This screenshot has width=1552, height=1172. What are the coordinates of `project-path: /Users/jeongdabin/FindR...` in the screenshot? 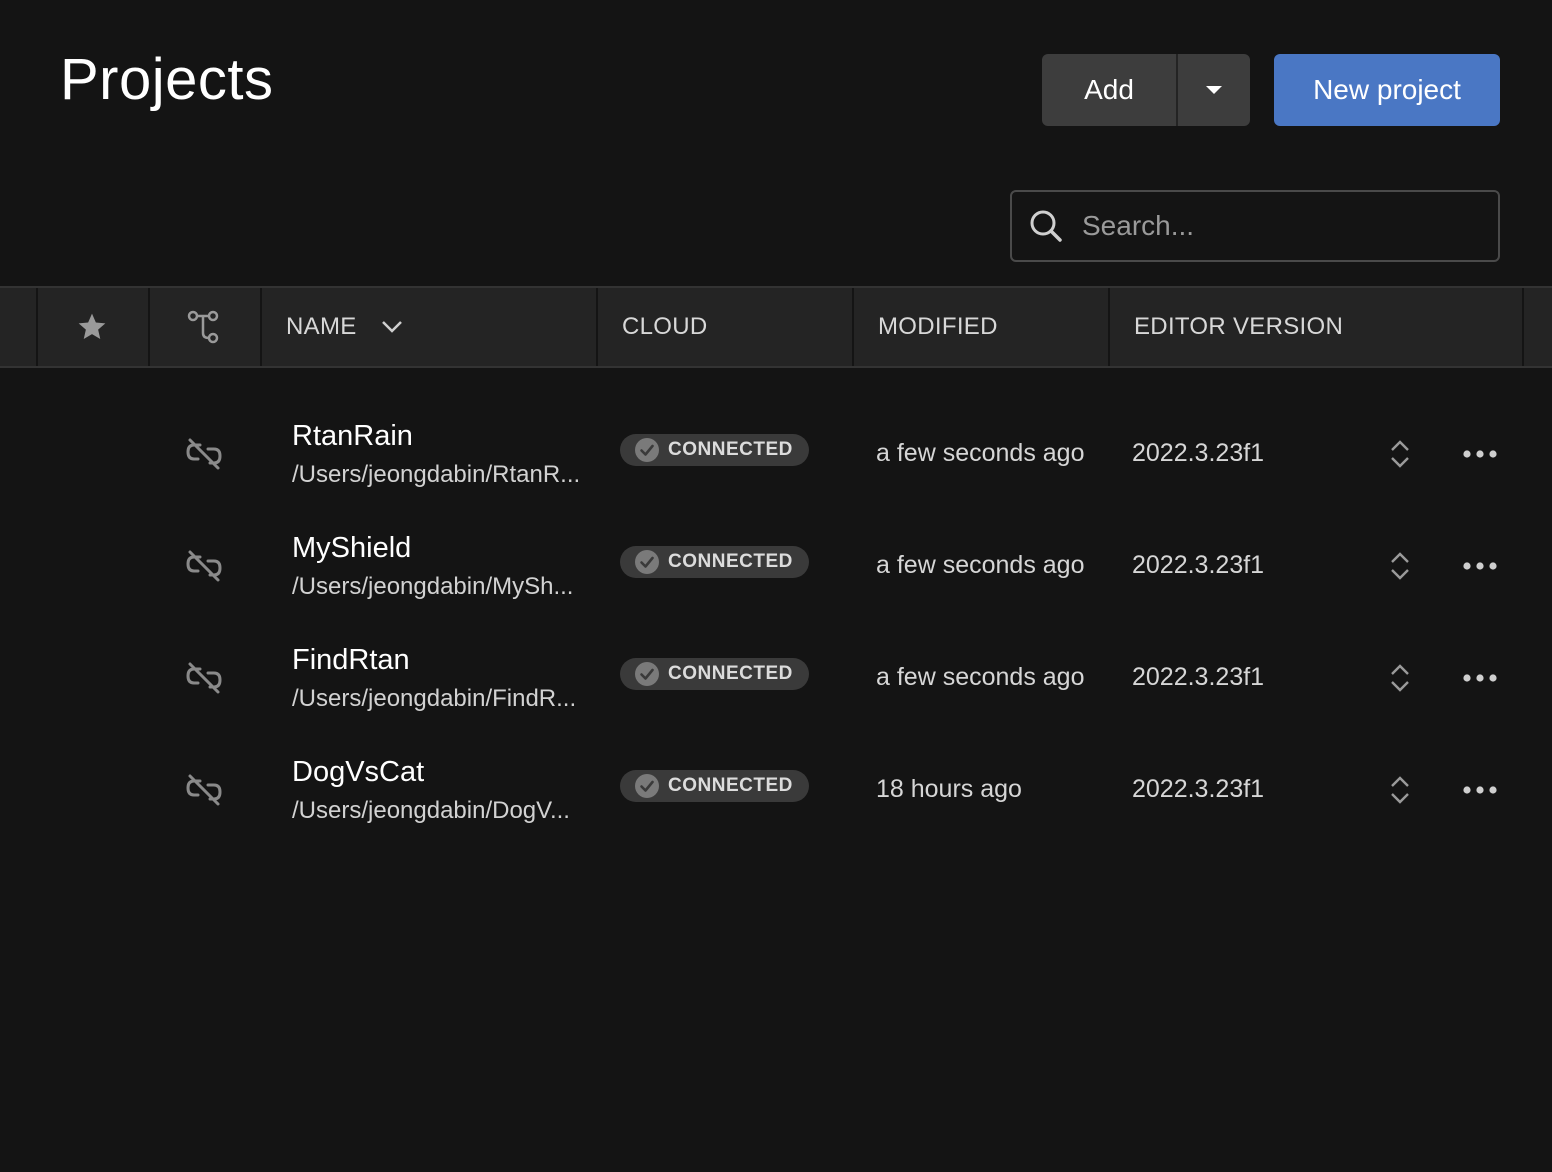 It's located at (434, 698).